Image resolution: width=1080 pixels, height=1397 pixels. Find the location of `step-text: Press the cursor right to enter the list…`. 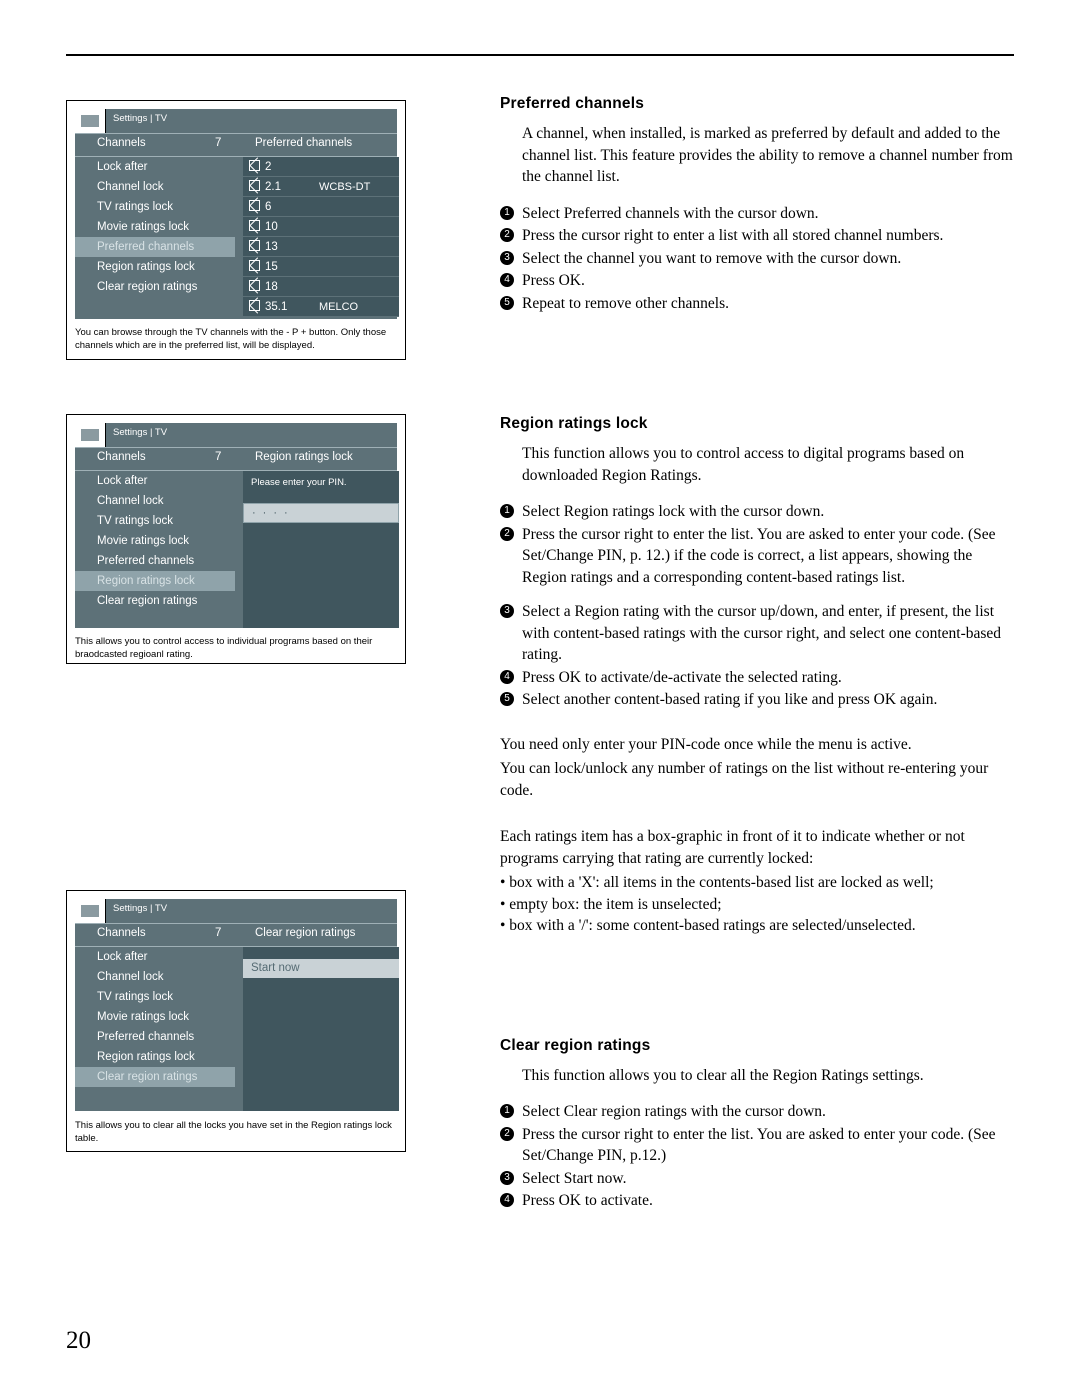

step-text: Press the cursor right to enter the list… is located at coordinates (759, 555).